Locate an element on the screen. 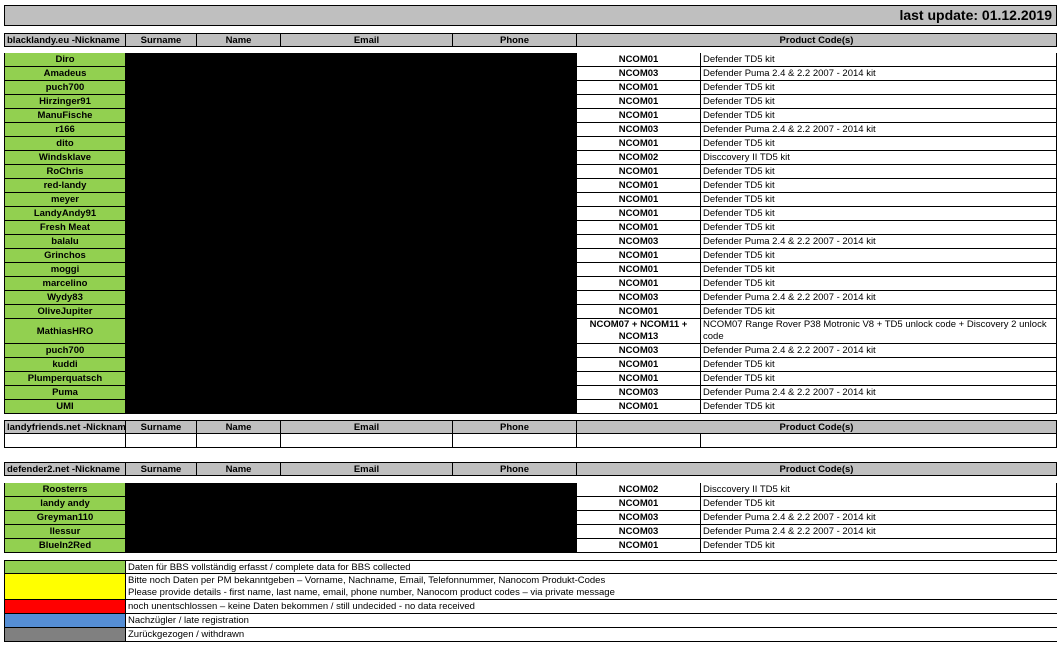 This screenshot has width=1060, height=650. nickname-cell: moggi is located at coordinates (65, 270).